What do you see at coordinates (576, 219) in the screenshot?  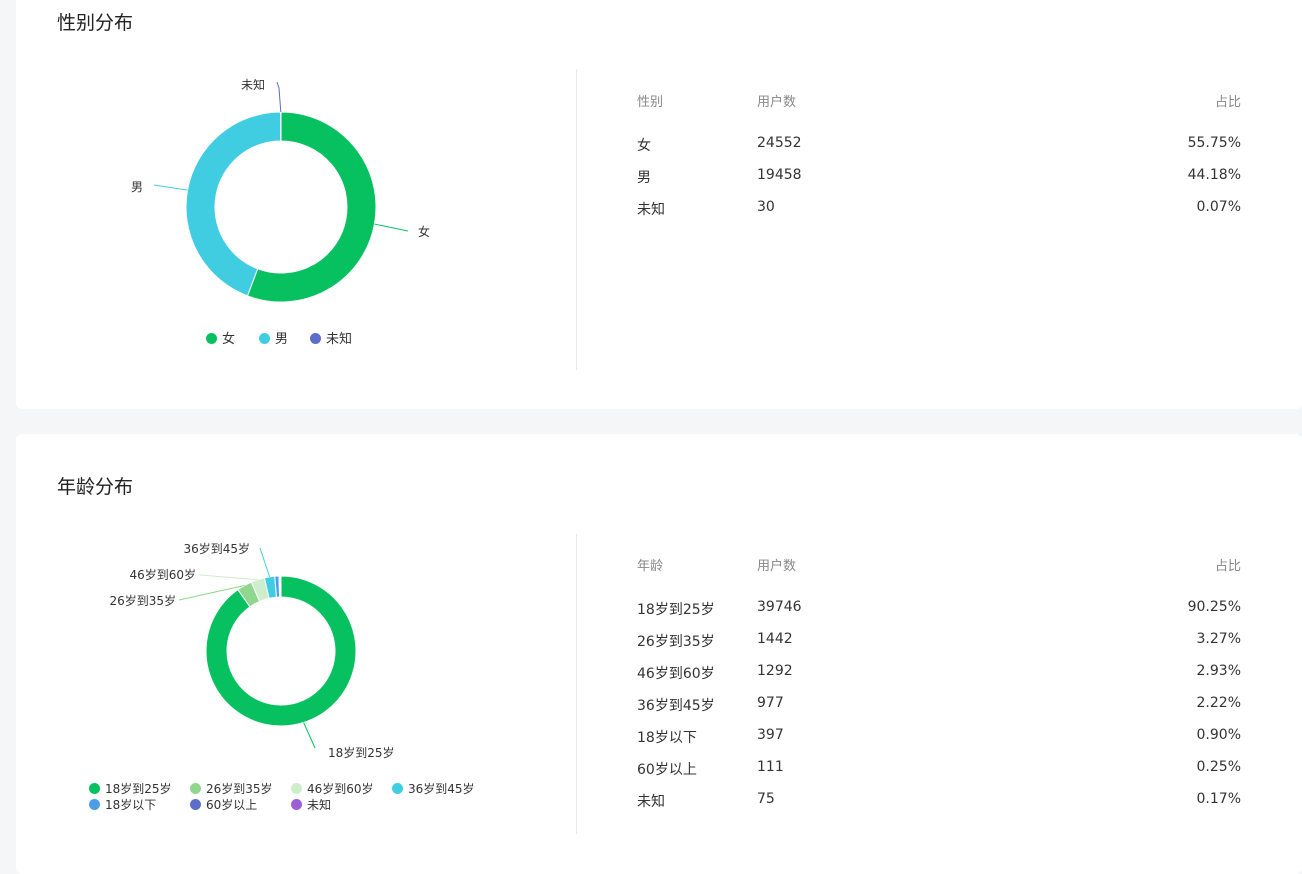 I see `gender-divider` at bounding box center [576, 219].